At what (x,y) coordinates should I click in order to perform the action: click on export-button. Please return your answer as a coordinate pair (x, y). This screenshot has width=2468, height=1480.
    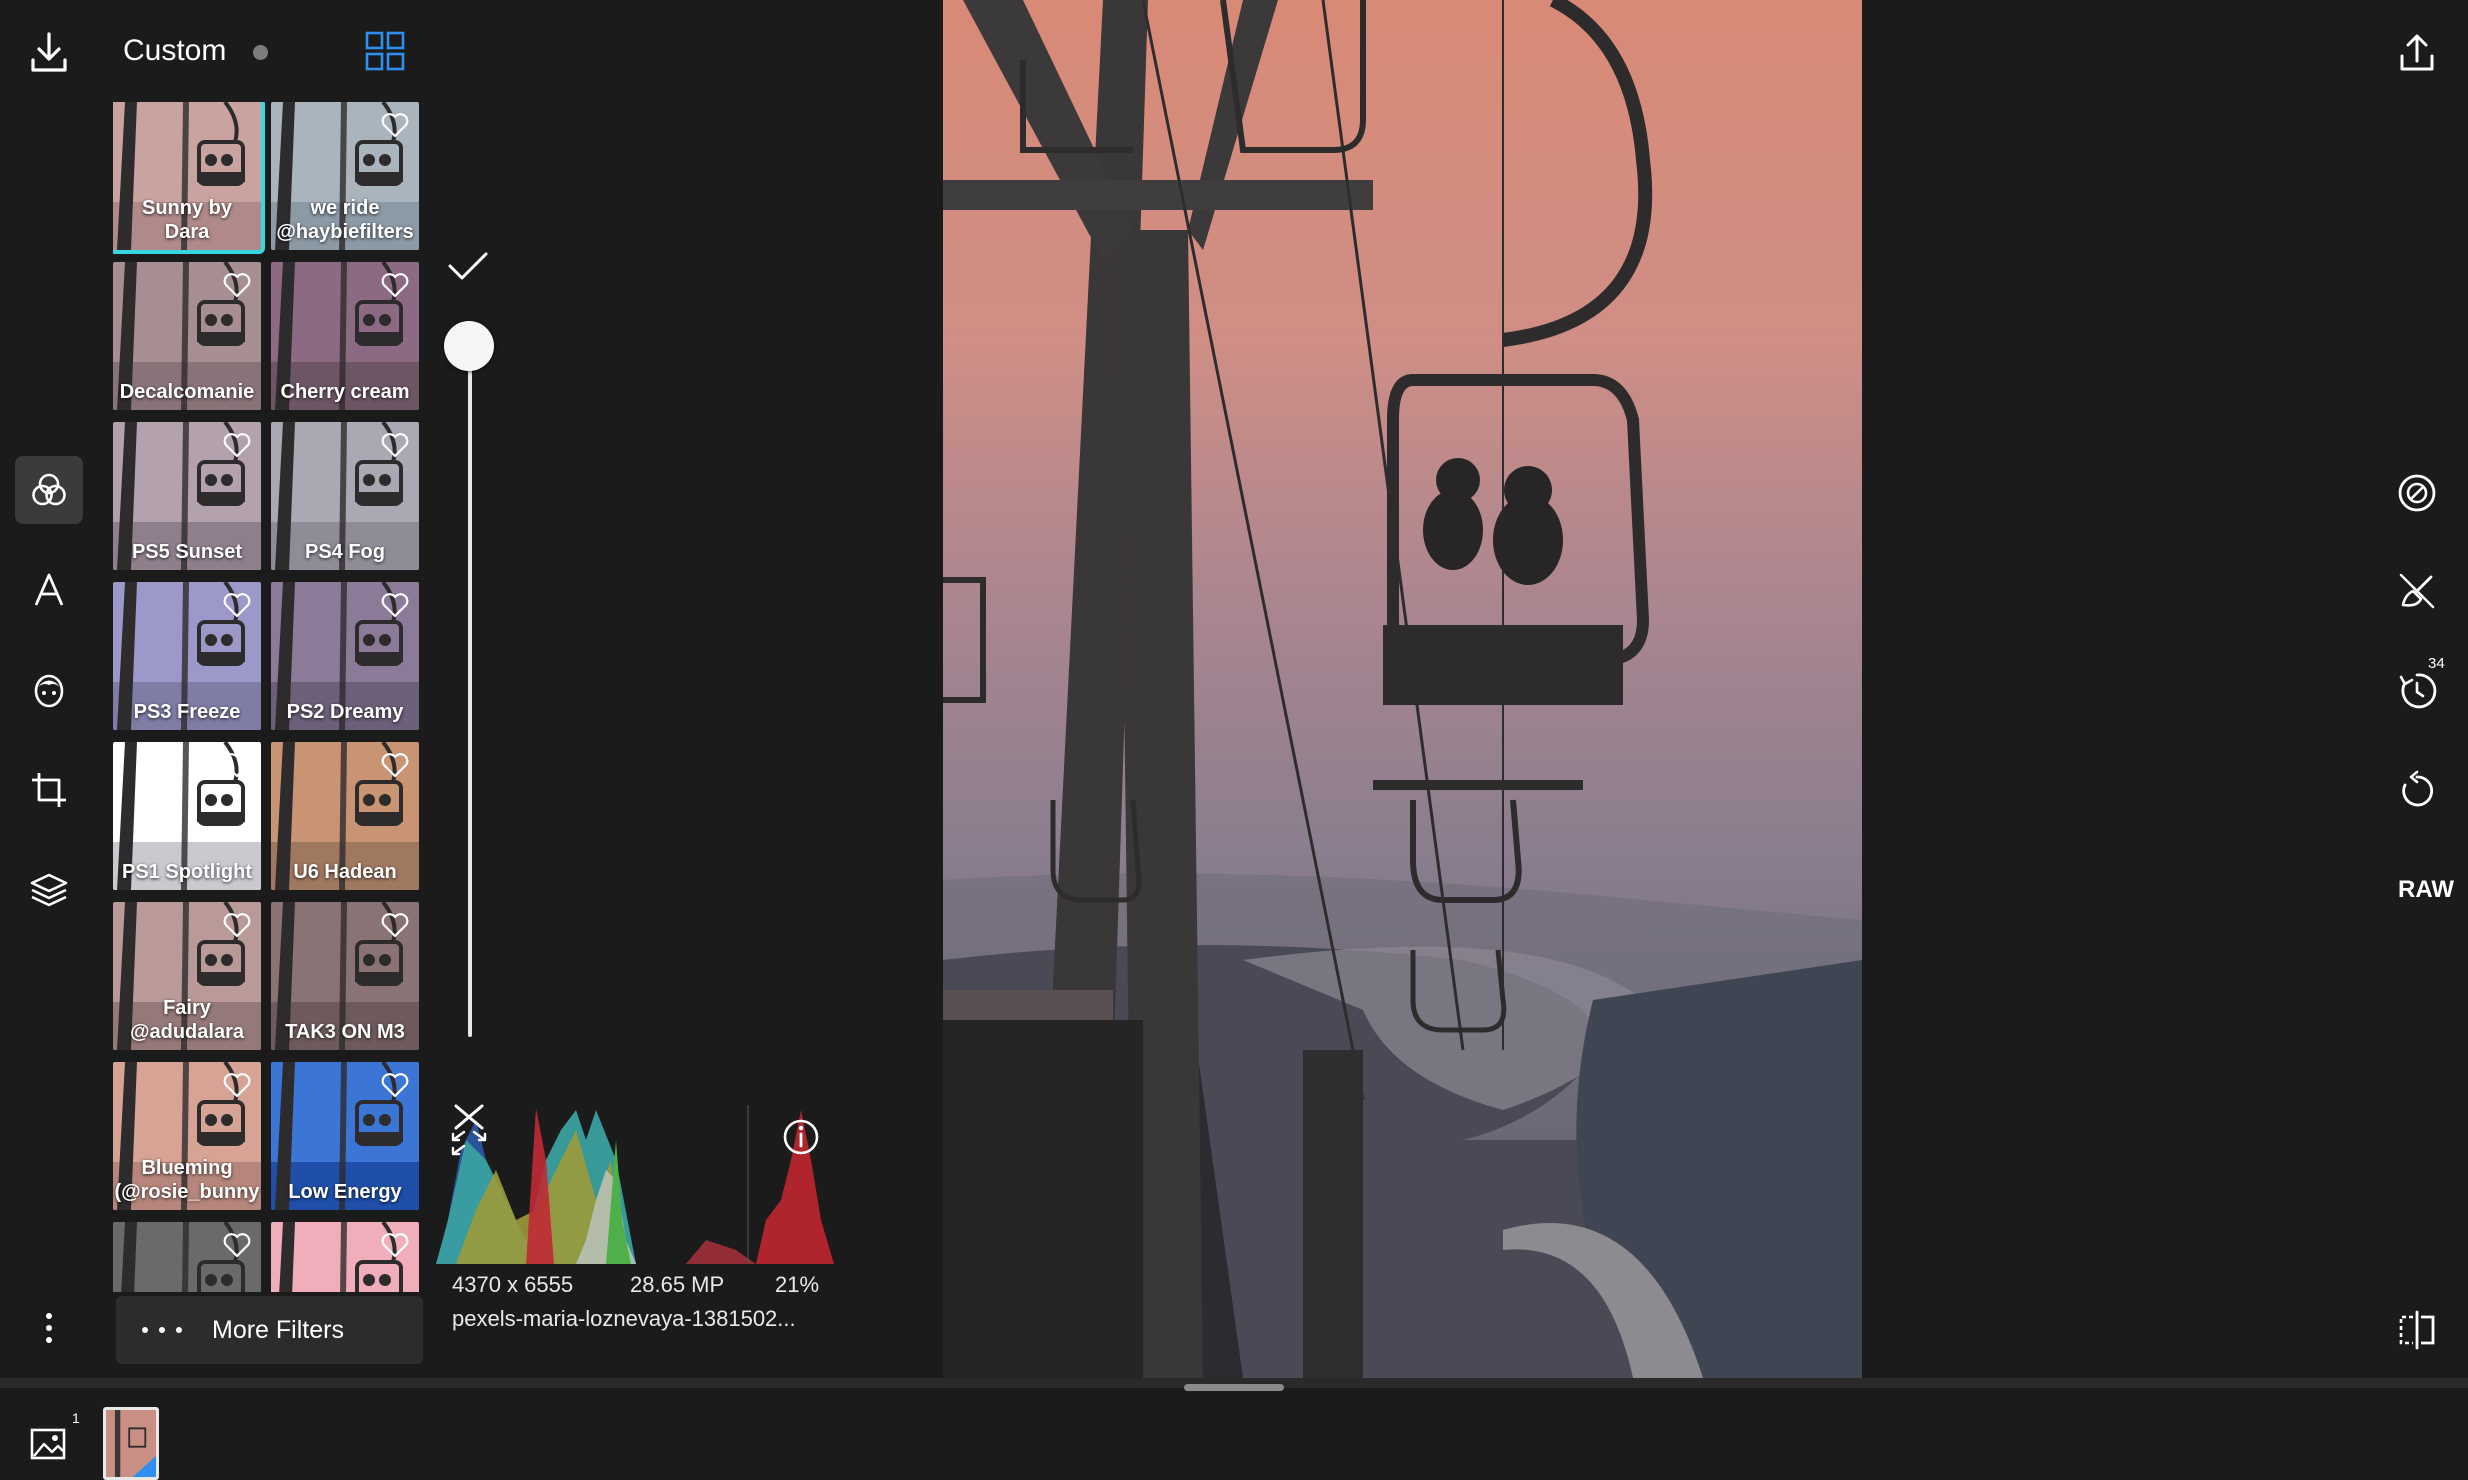
    Looking at the image, I should click on (2417, 53).